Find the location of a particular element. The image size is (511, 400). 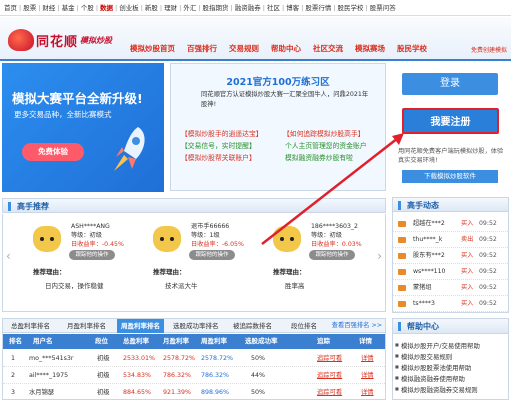

list-item: ts****3 买入 09:52 is located at coordinates (450, 304).